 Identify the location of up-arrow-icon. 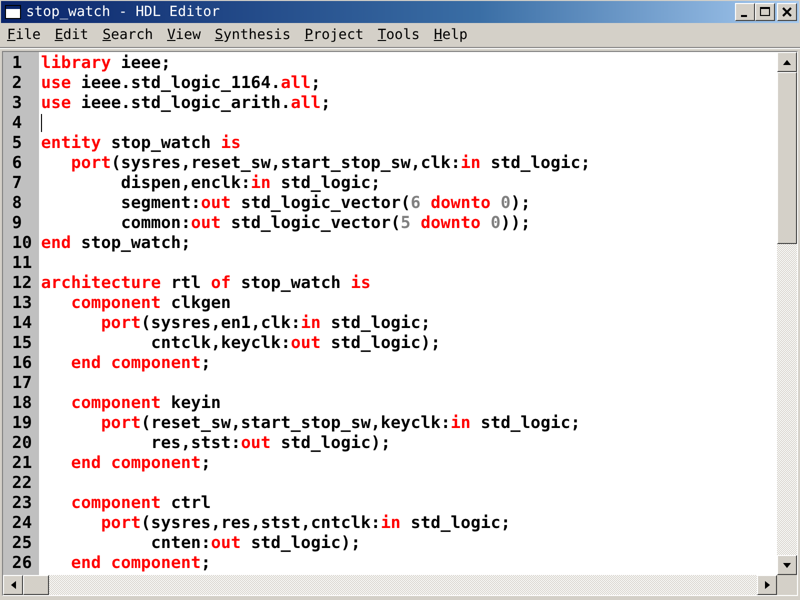
(787, 62).